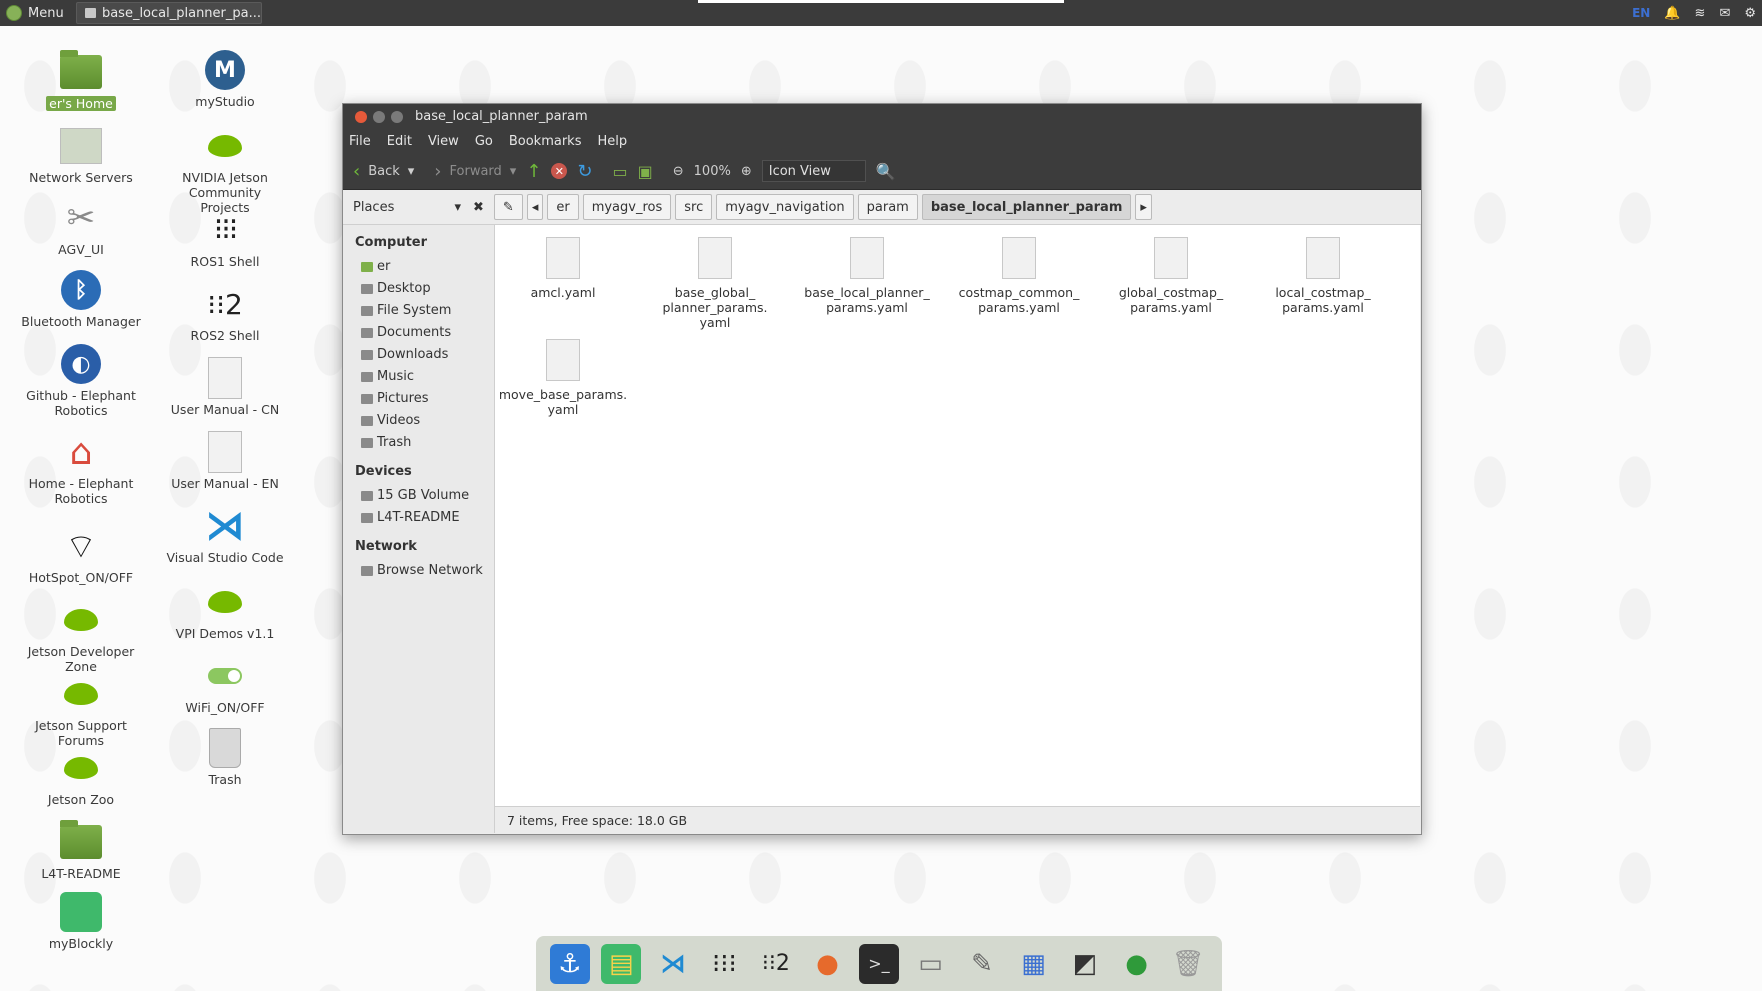 This screenshot has width=1762, height=991. What do you see at coordinates (383, 171) in the screenshot?
I see `back-button: ‹ Back ▾` at bounding box center [383, 171].